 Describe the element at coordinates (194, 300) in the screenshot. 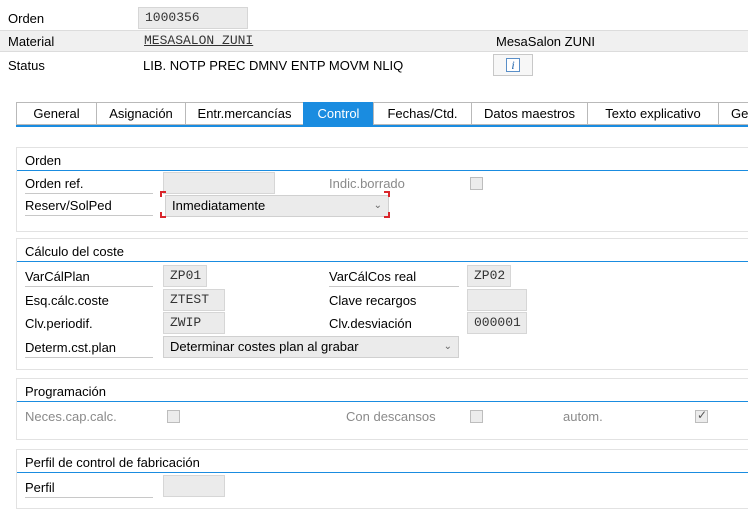

I see `esq-calc-coste-field: ZTEST` at that location.